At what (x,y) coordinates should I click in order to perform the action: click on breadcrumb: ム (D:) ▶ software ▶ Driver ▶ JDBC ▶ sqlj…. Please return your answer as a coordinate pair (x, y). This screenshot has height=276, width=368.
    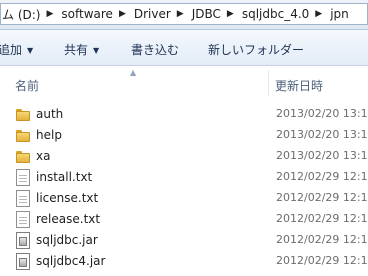
    Looking at the image, I should click on (184, 14).